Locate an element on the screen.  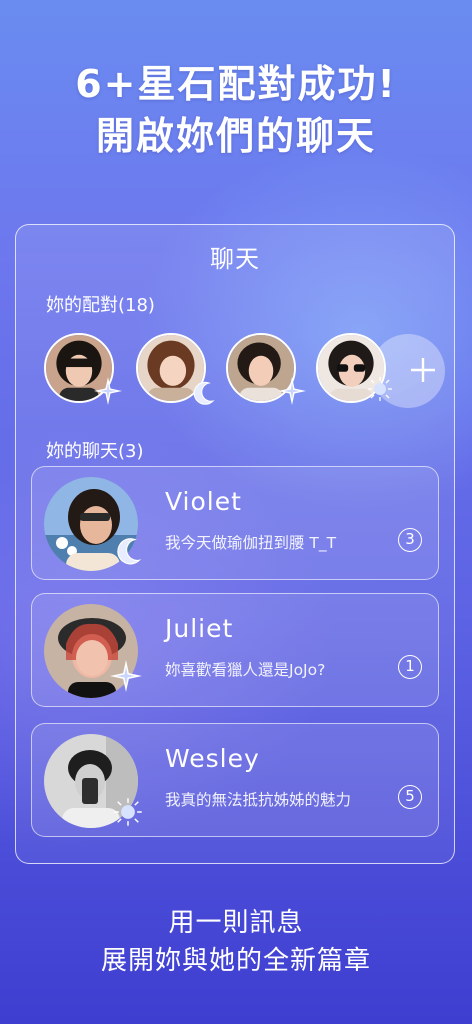
chat-last-message: 我今天做瑜伽扭到腰 T_T is located at coordinates (251, 543).